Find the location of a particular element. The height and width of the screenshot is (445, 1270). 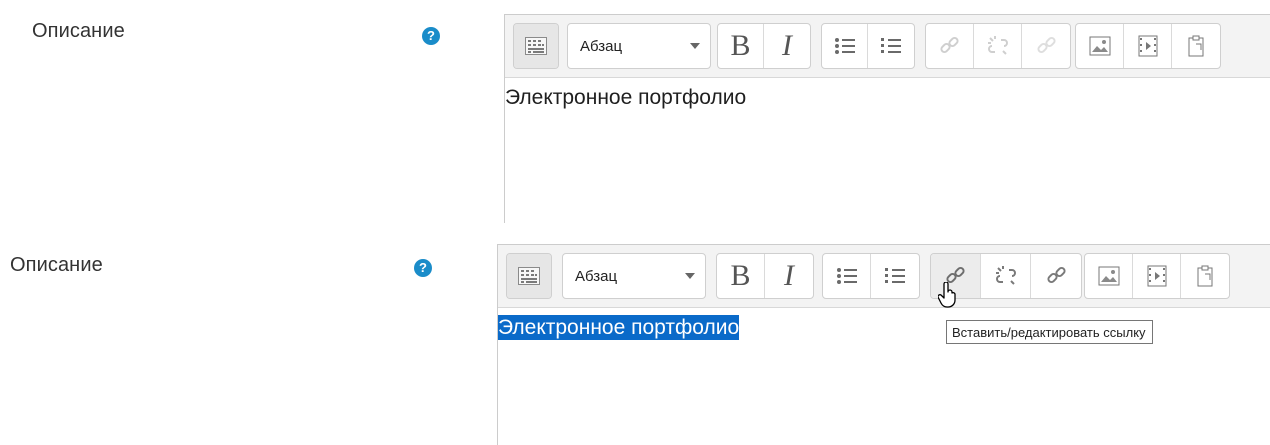

toolbar-group-links is located at coordinates (998, 46).